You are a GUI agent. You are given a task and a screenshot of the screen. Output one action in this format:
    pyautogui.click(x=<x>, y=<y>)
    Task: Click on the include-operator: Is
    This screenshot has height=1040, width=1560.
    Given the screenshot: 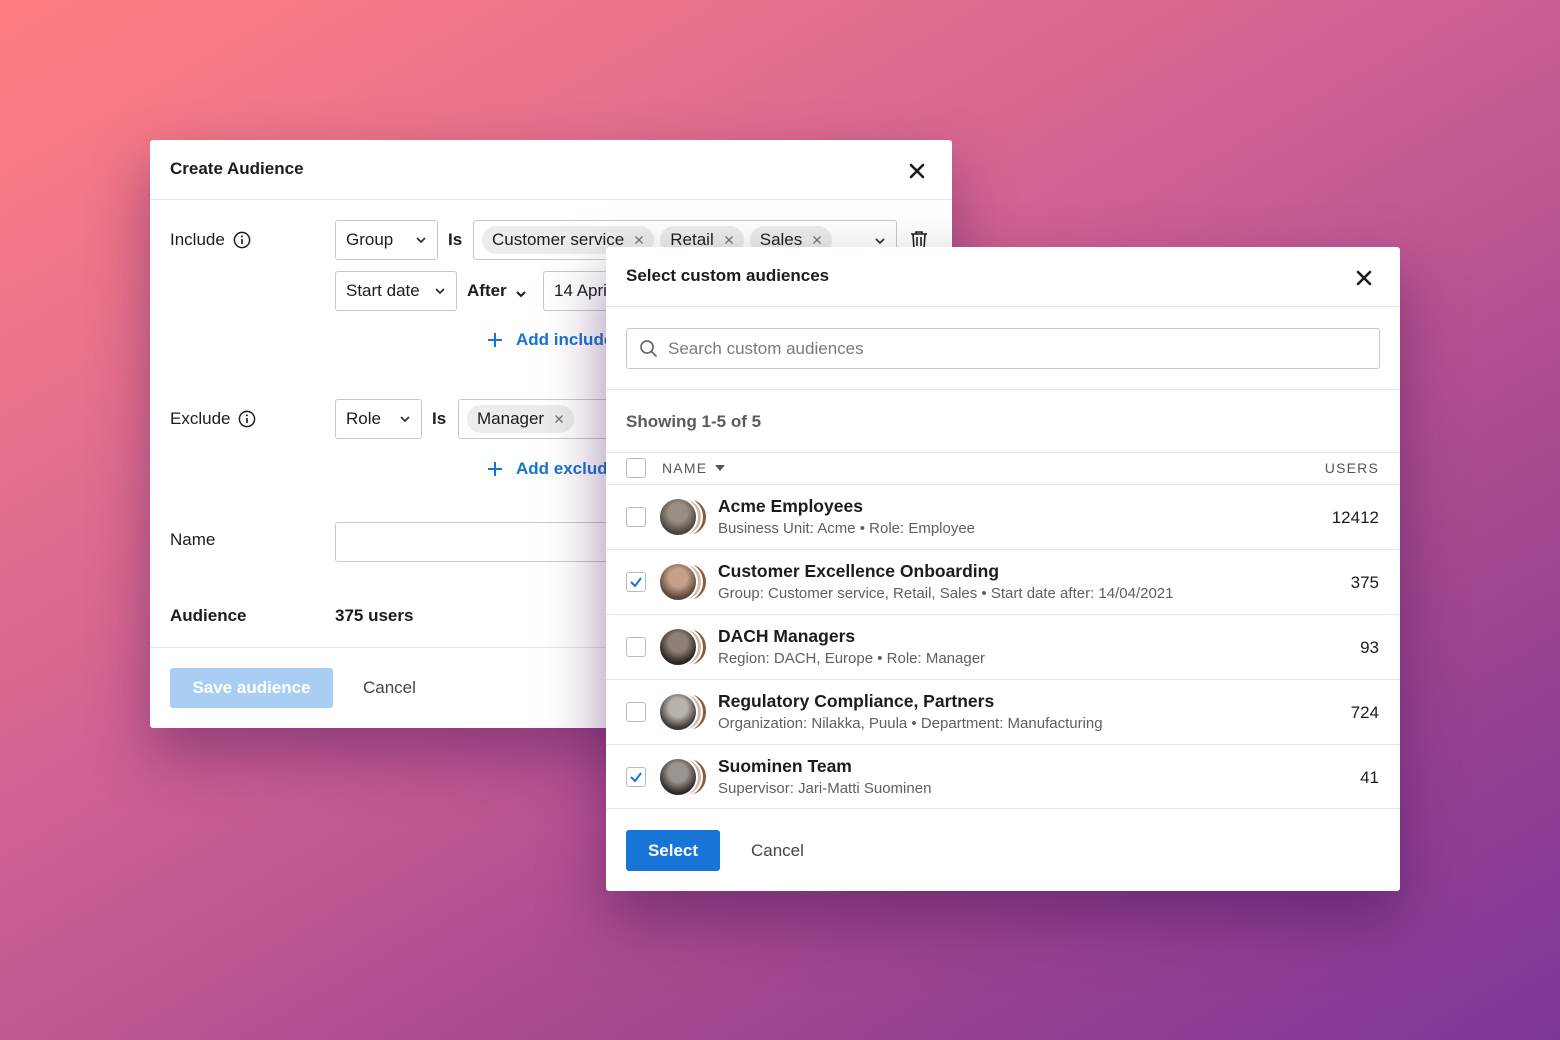 What is the action you would take?
    pyautogui.click(x=455, y=239)
    